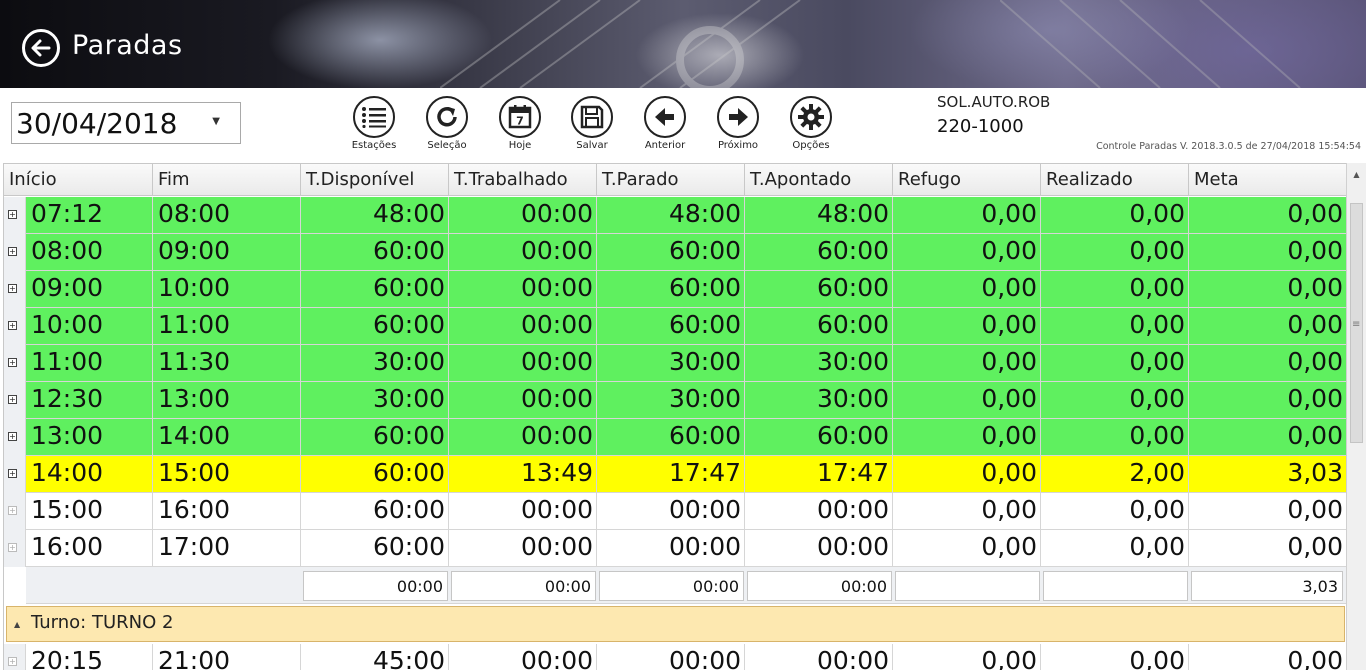  What do you see at coordinates (738, 126) in the screenshot?
I see `next-button: Próximo` at bounding box center [738, 126].